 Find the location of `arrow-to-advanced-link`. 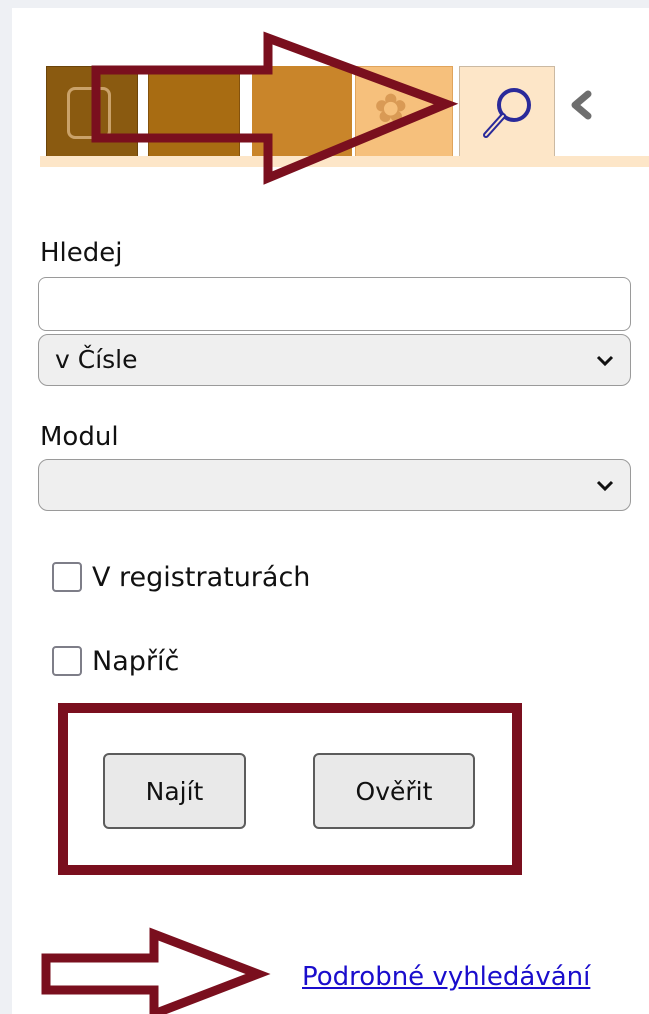

arrow-to-advanced-link is located at coordinates (156, 970).